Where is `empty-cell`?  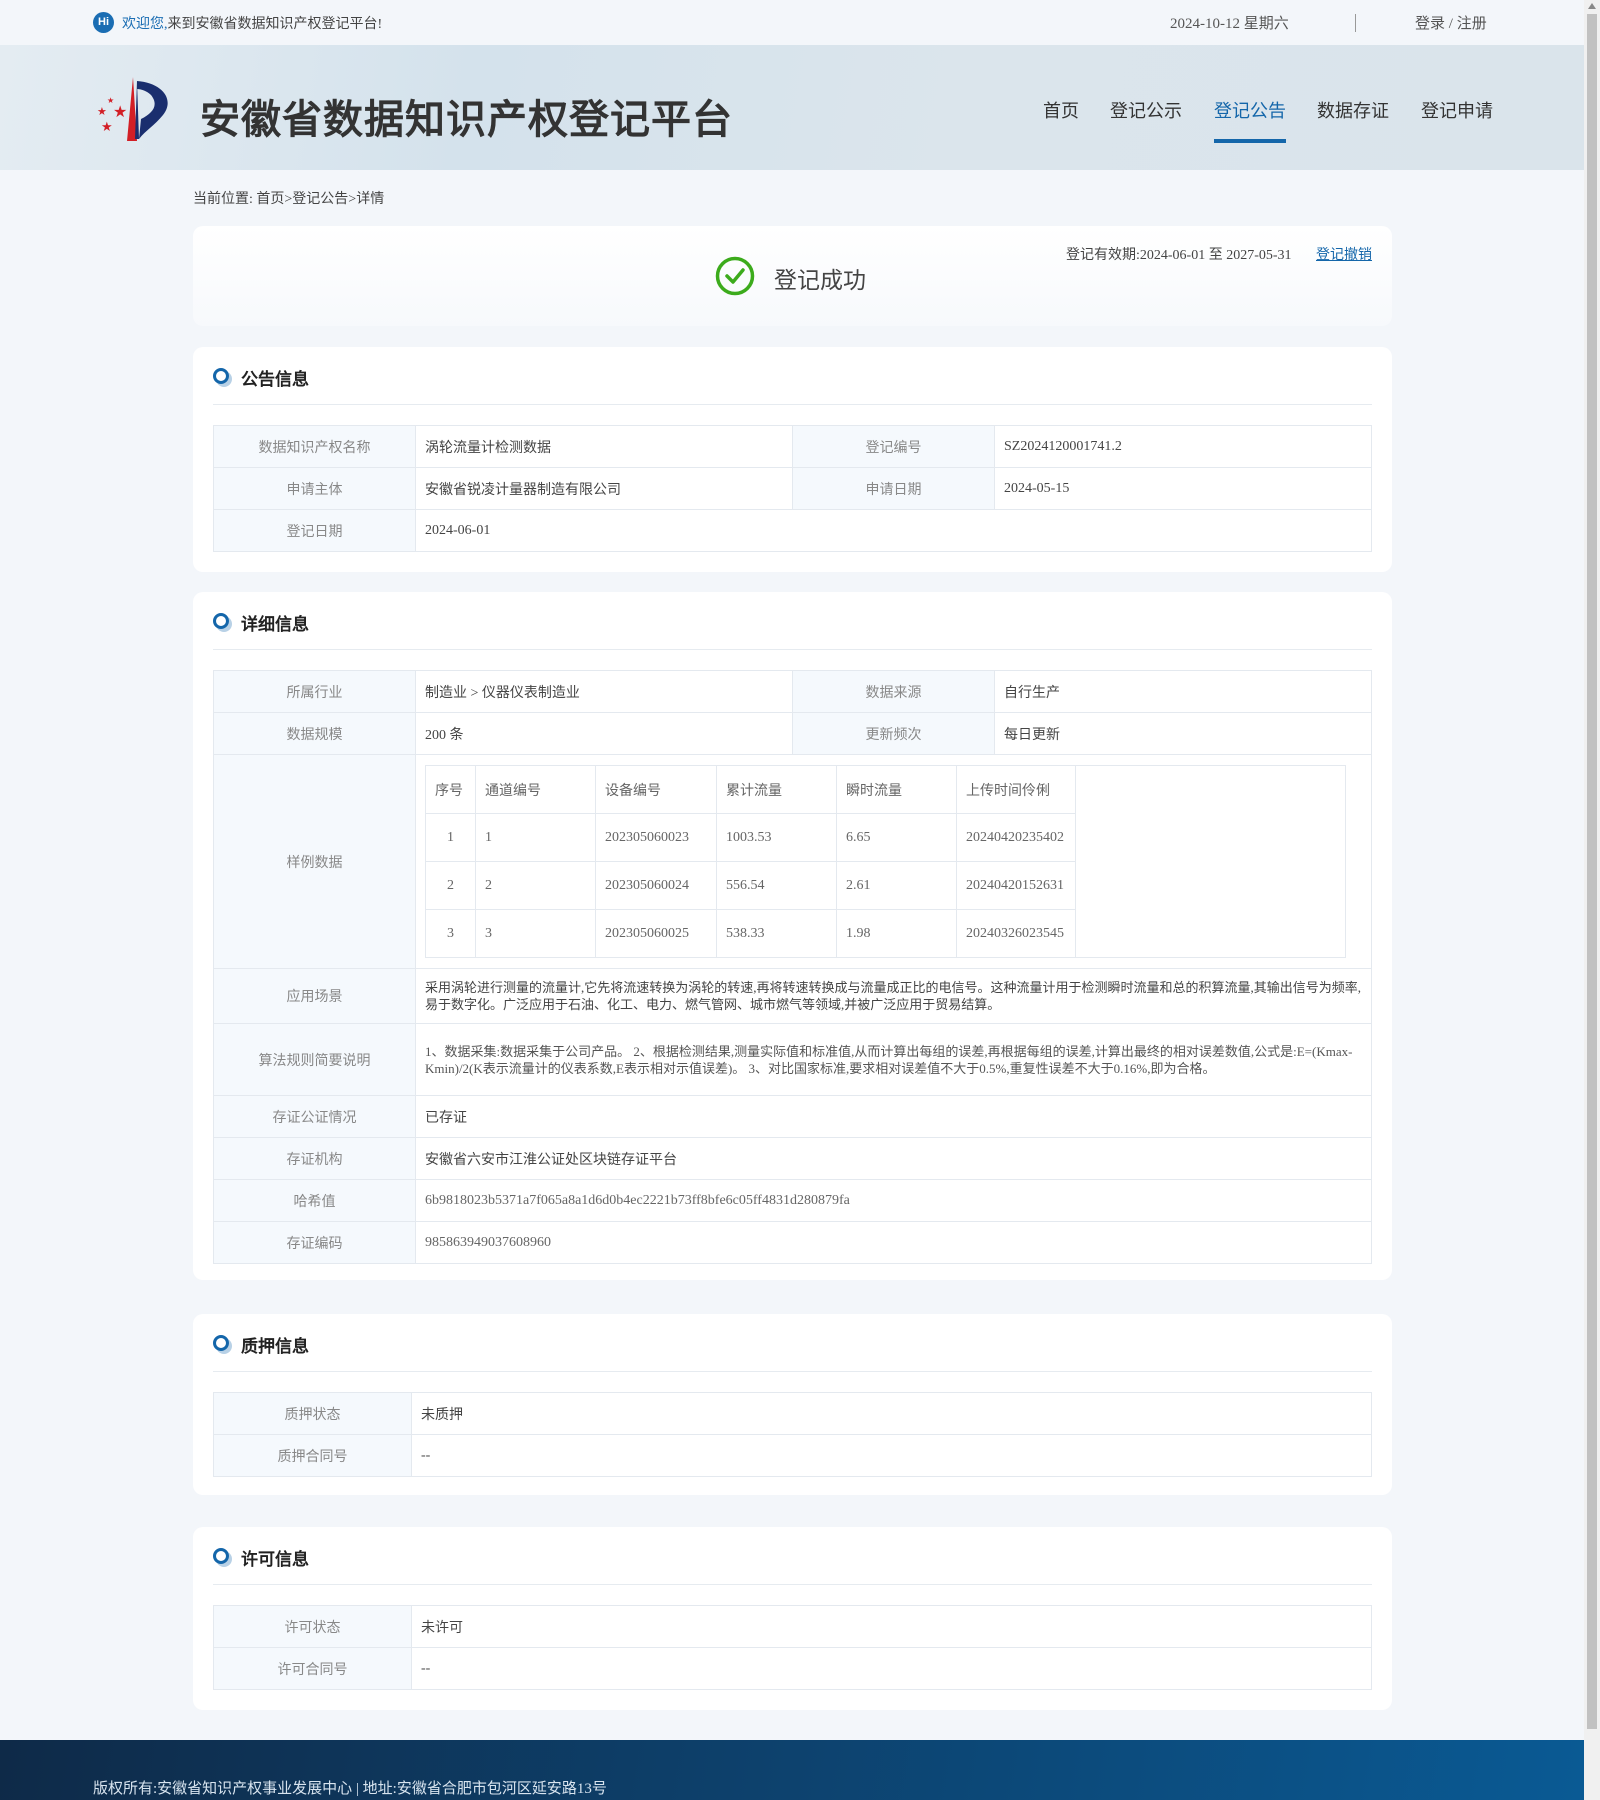 empty-cell is located at coordinates (1210, 861).